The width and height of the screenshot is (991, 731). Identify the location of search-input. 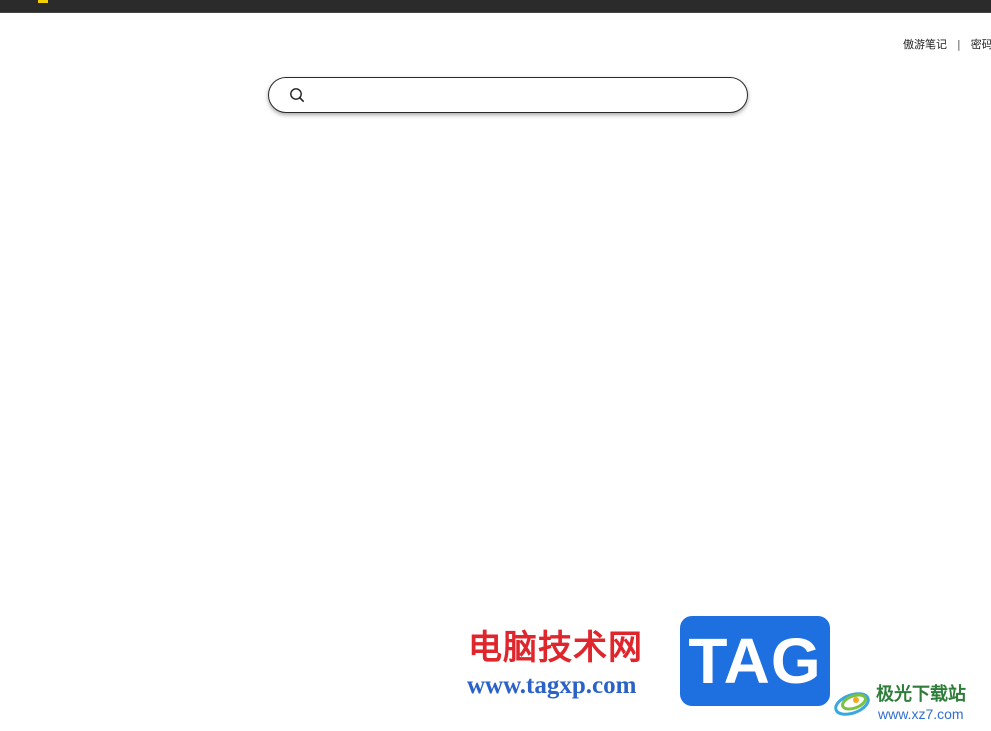
(522, 96).